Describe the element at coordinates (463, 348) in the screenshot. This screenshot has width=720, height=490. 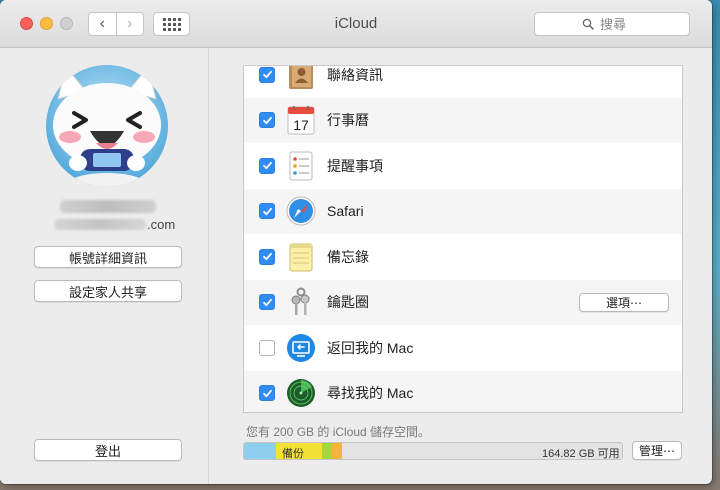
I see `list-item: 返回我的 Mac` at that location.